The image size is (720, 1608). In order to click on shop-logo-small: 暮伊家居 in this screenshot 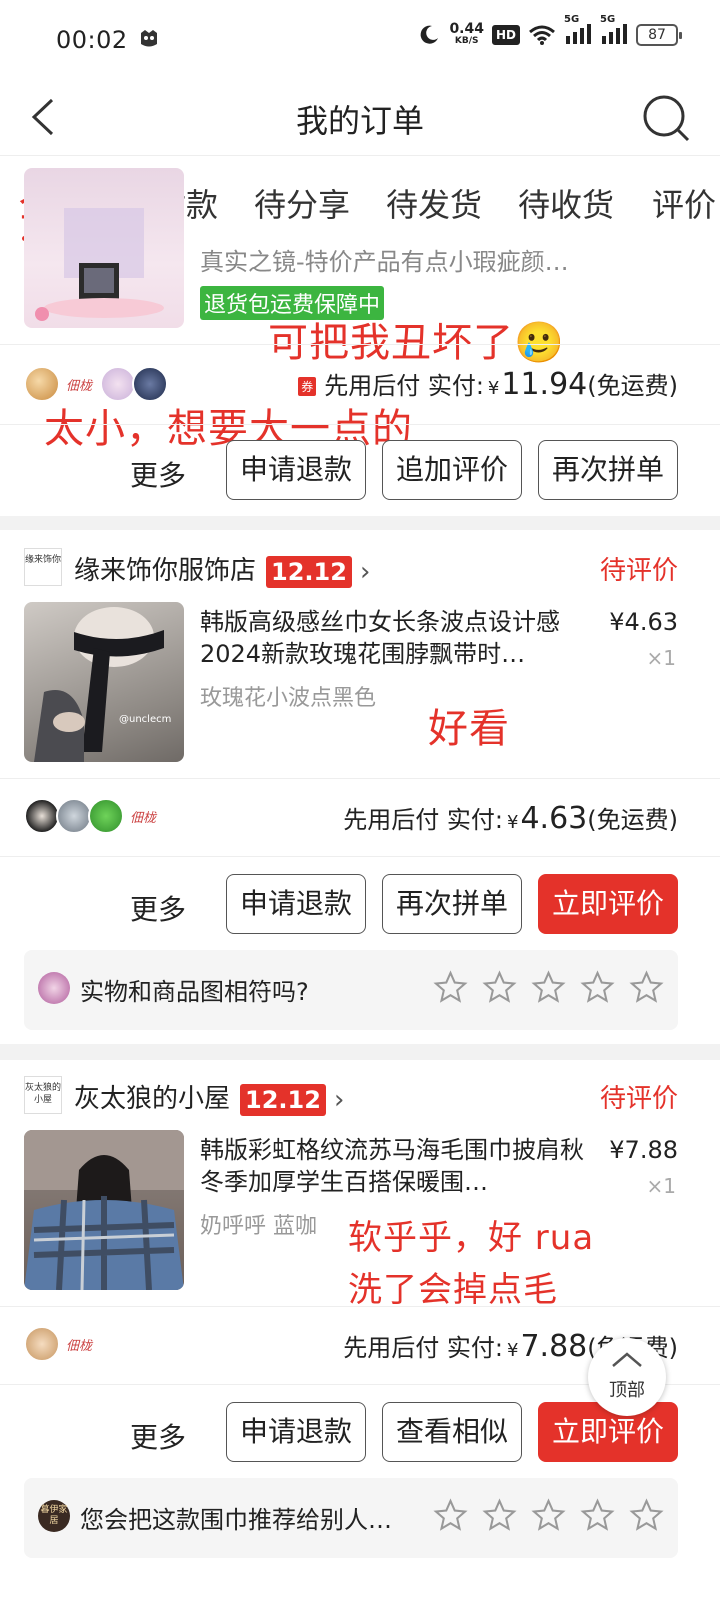, I will do `click(54, 1516)`.